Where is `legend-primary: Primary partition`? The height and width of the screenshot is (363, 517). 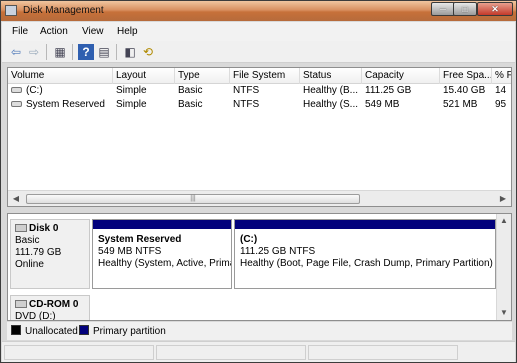
legend-primary: Primary partition is located at coordinates (122, 331).